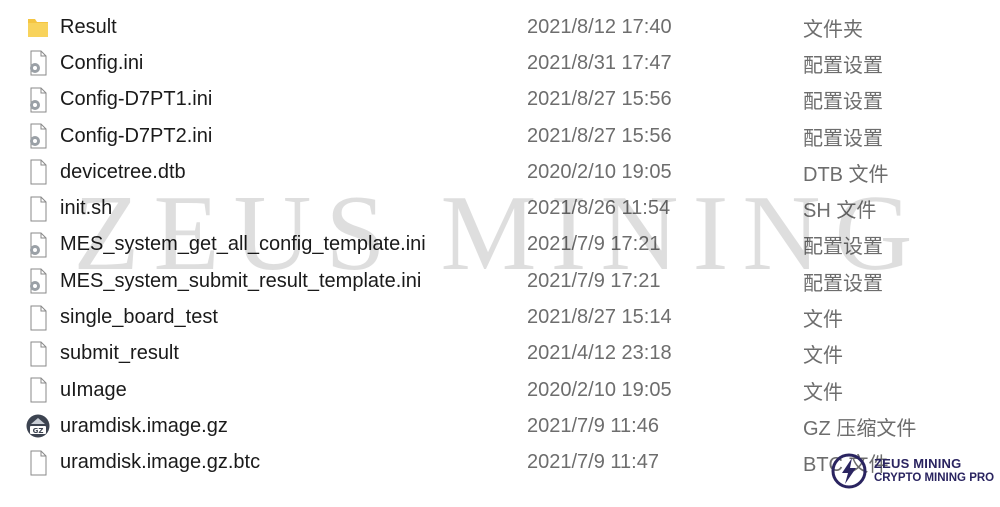 The image size is (1000, 507). What do you see at coordinates (123, 171) in the screenshot?
I see `file-name: devicetree.dtb` at bounding box center [123, 171].